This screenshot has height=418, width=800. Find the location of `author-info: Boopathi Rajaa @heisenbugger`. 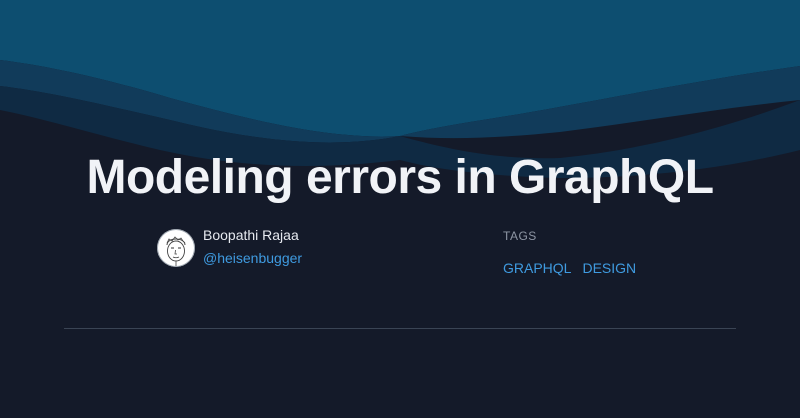

author-info: Boopathi Rajaa @heisenbugger is located at coordinates (252, 247).